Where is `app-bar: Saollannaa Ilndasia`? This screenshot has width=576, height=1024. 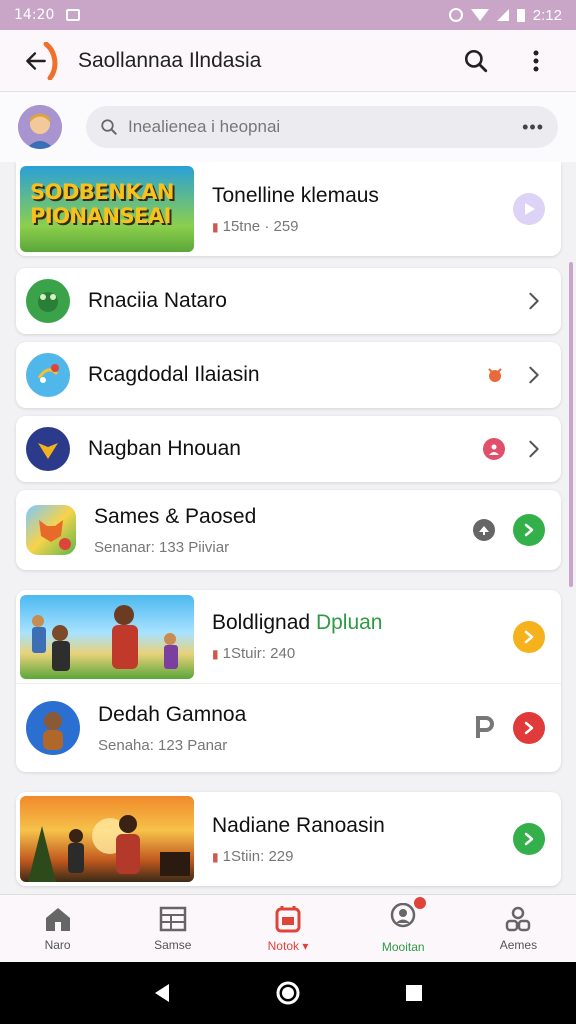 app-bar: Saollannaa Ilndasia is located at coordinates (288, 61).